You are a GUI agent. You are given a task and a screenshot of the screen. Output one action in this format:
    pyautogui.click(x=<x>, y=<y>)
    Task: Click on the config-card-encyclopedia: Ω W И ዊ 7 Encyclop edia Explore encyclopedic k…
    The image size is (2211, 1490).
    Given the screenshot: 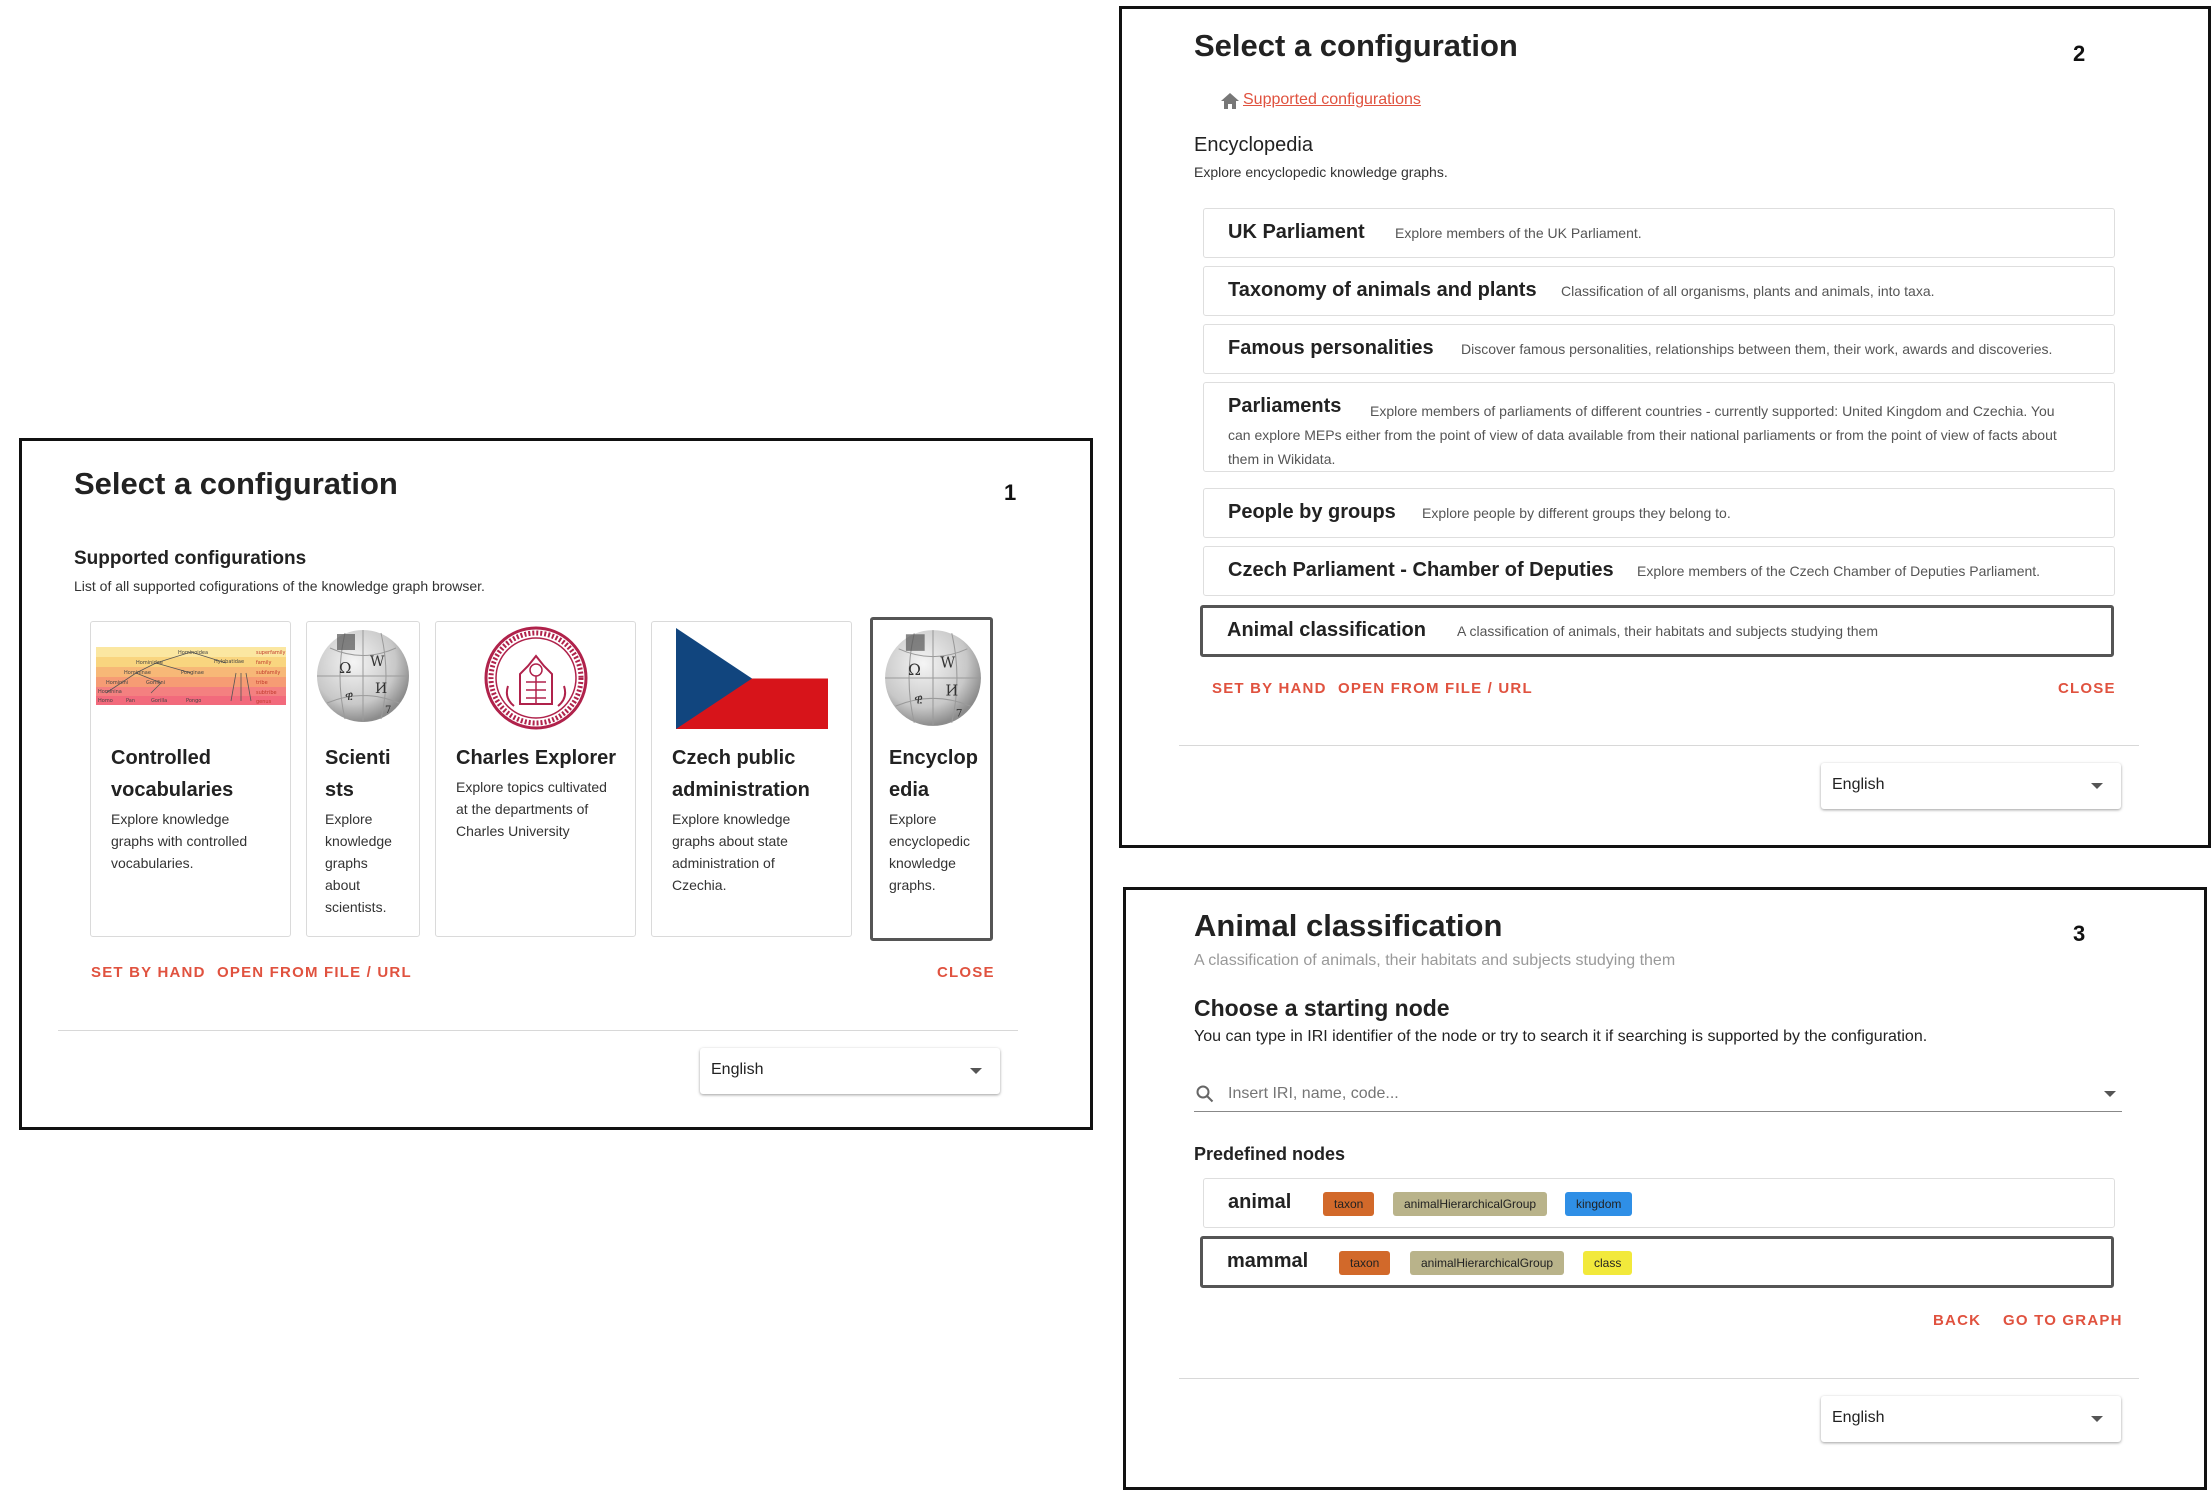 What is the action you would take?
    pyautogui.click(x=931, y=779)
    